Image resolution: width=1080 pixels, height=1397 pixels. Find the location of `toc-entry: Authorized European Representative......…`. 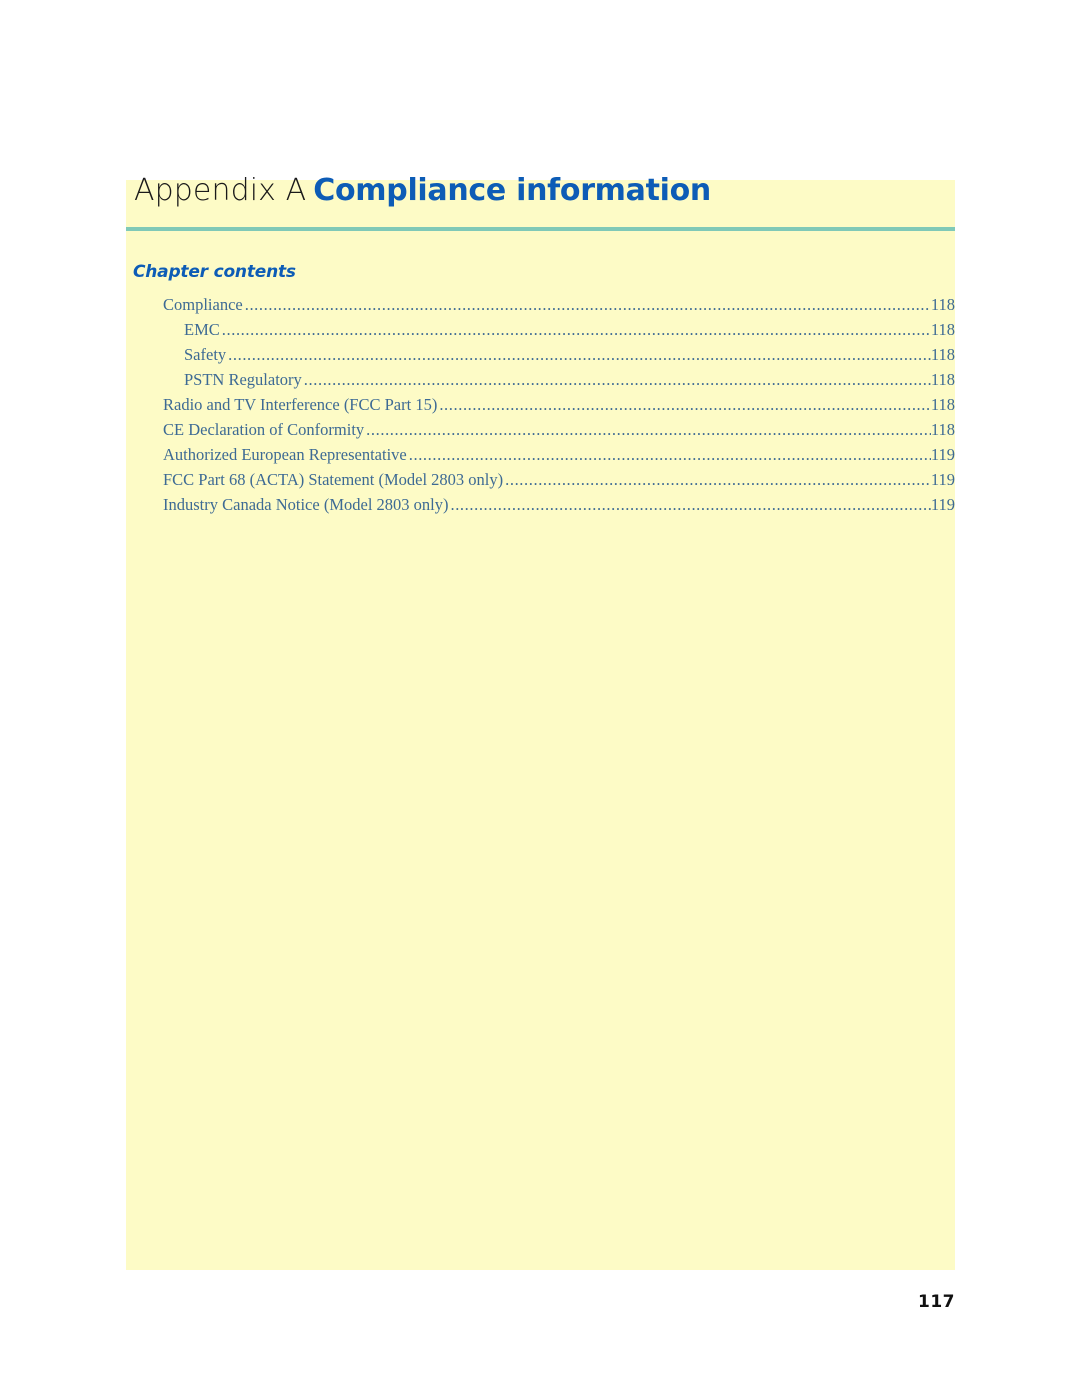

toc-entry: Authorized European Representative......… is located at coordinates (540, 454).